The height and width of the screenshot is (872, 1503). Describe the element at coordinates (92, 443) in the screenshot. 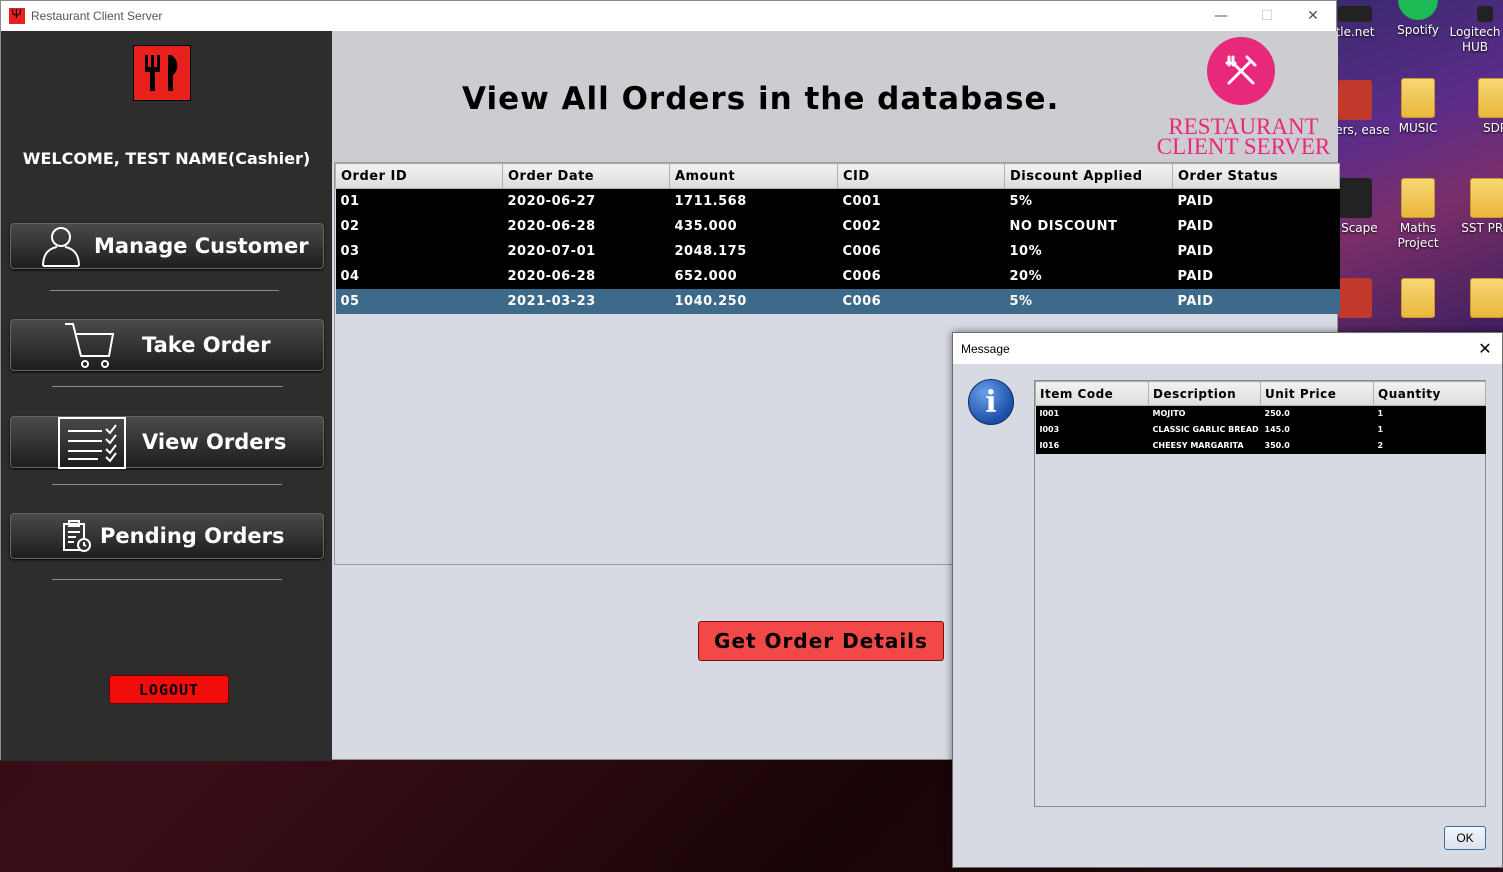

I see `checklist-icon` at that location.